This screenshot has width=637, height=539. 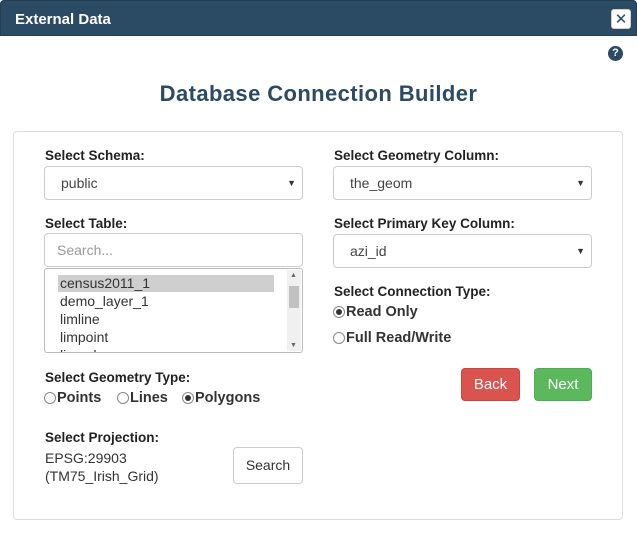 What do you see at coordinates (123, 398) in the screenshot?
I see `radio-lines` at bounding box center [123, 398].